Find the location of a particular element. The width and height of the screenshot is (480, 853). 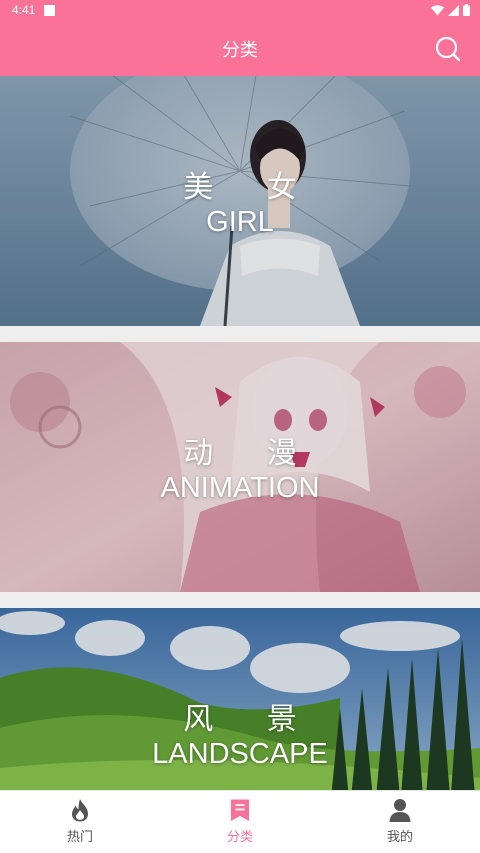

signal-icon is located at coordinates (453, 10).